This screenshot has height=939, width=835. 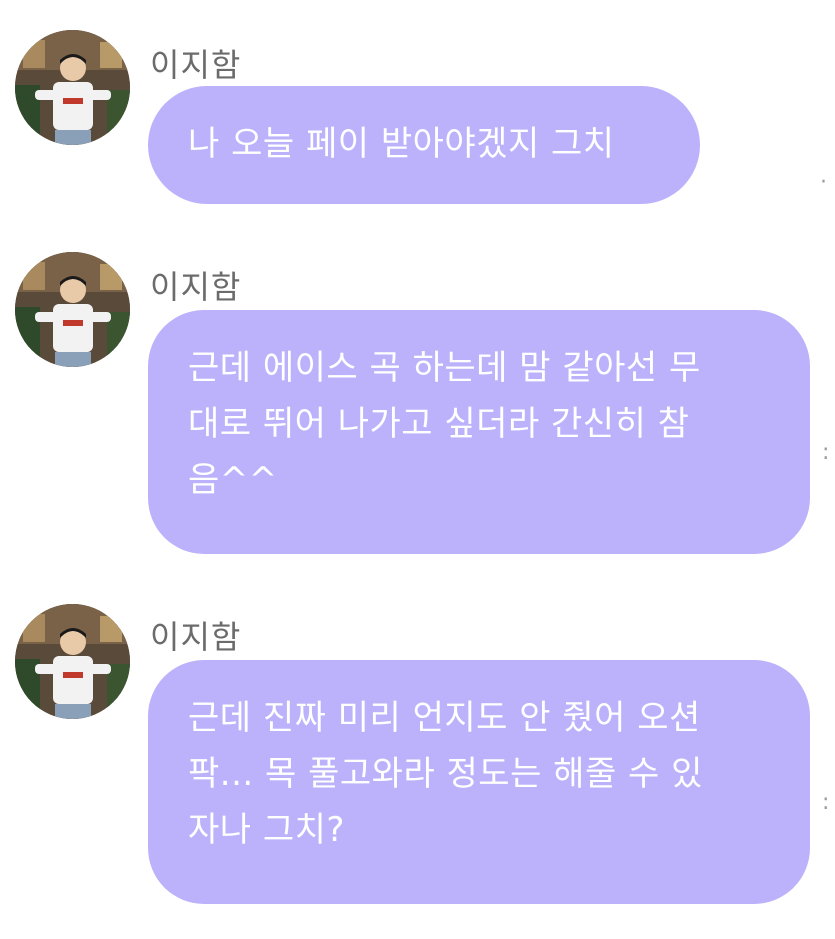 I want to click on message-bubble: 나 오늘 페이 받아야겠지 그치, so click(x=424, y=145).